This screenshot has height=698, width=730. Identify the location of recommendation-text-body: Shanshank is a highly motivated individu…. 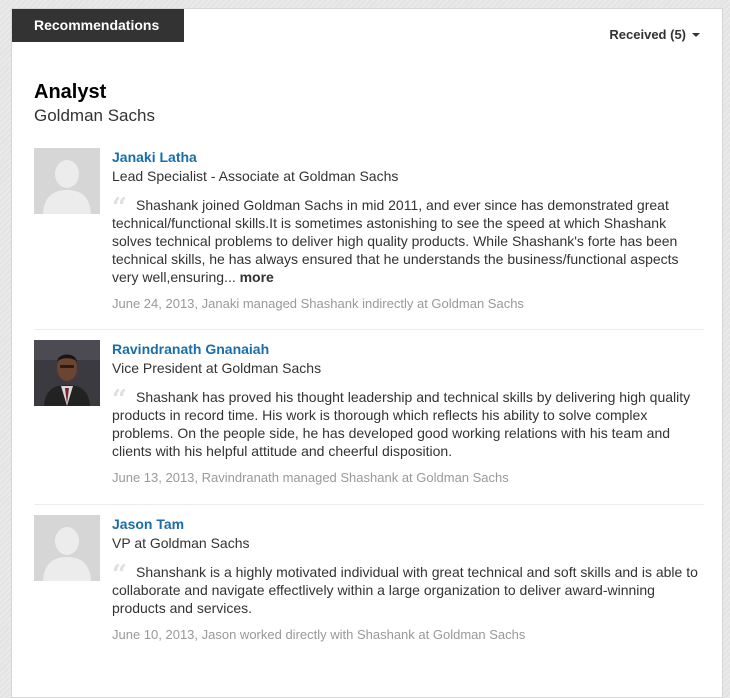
(405, 590).